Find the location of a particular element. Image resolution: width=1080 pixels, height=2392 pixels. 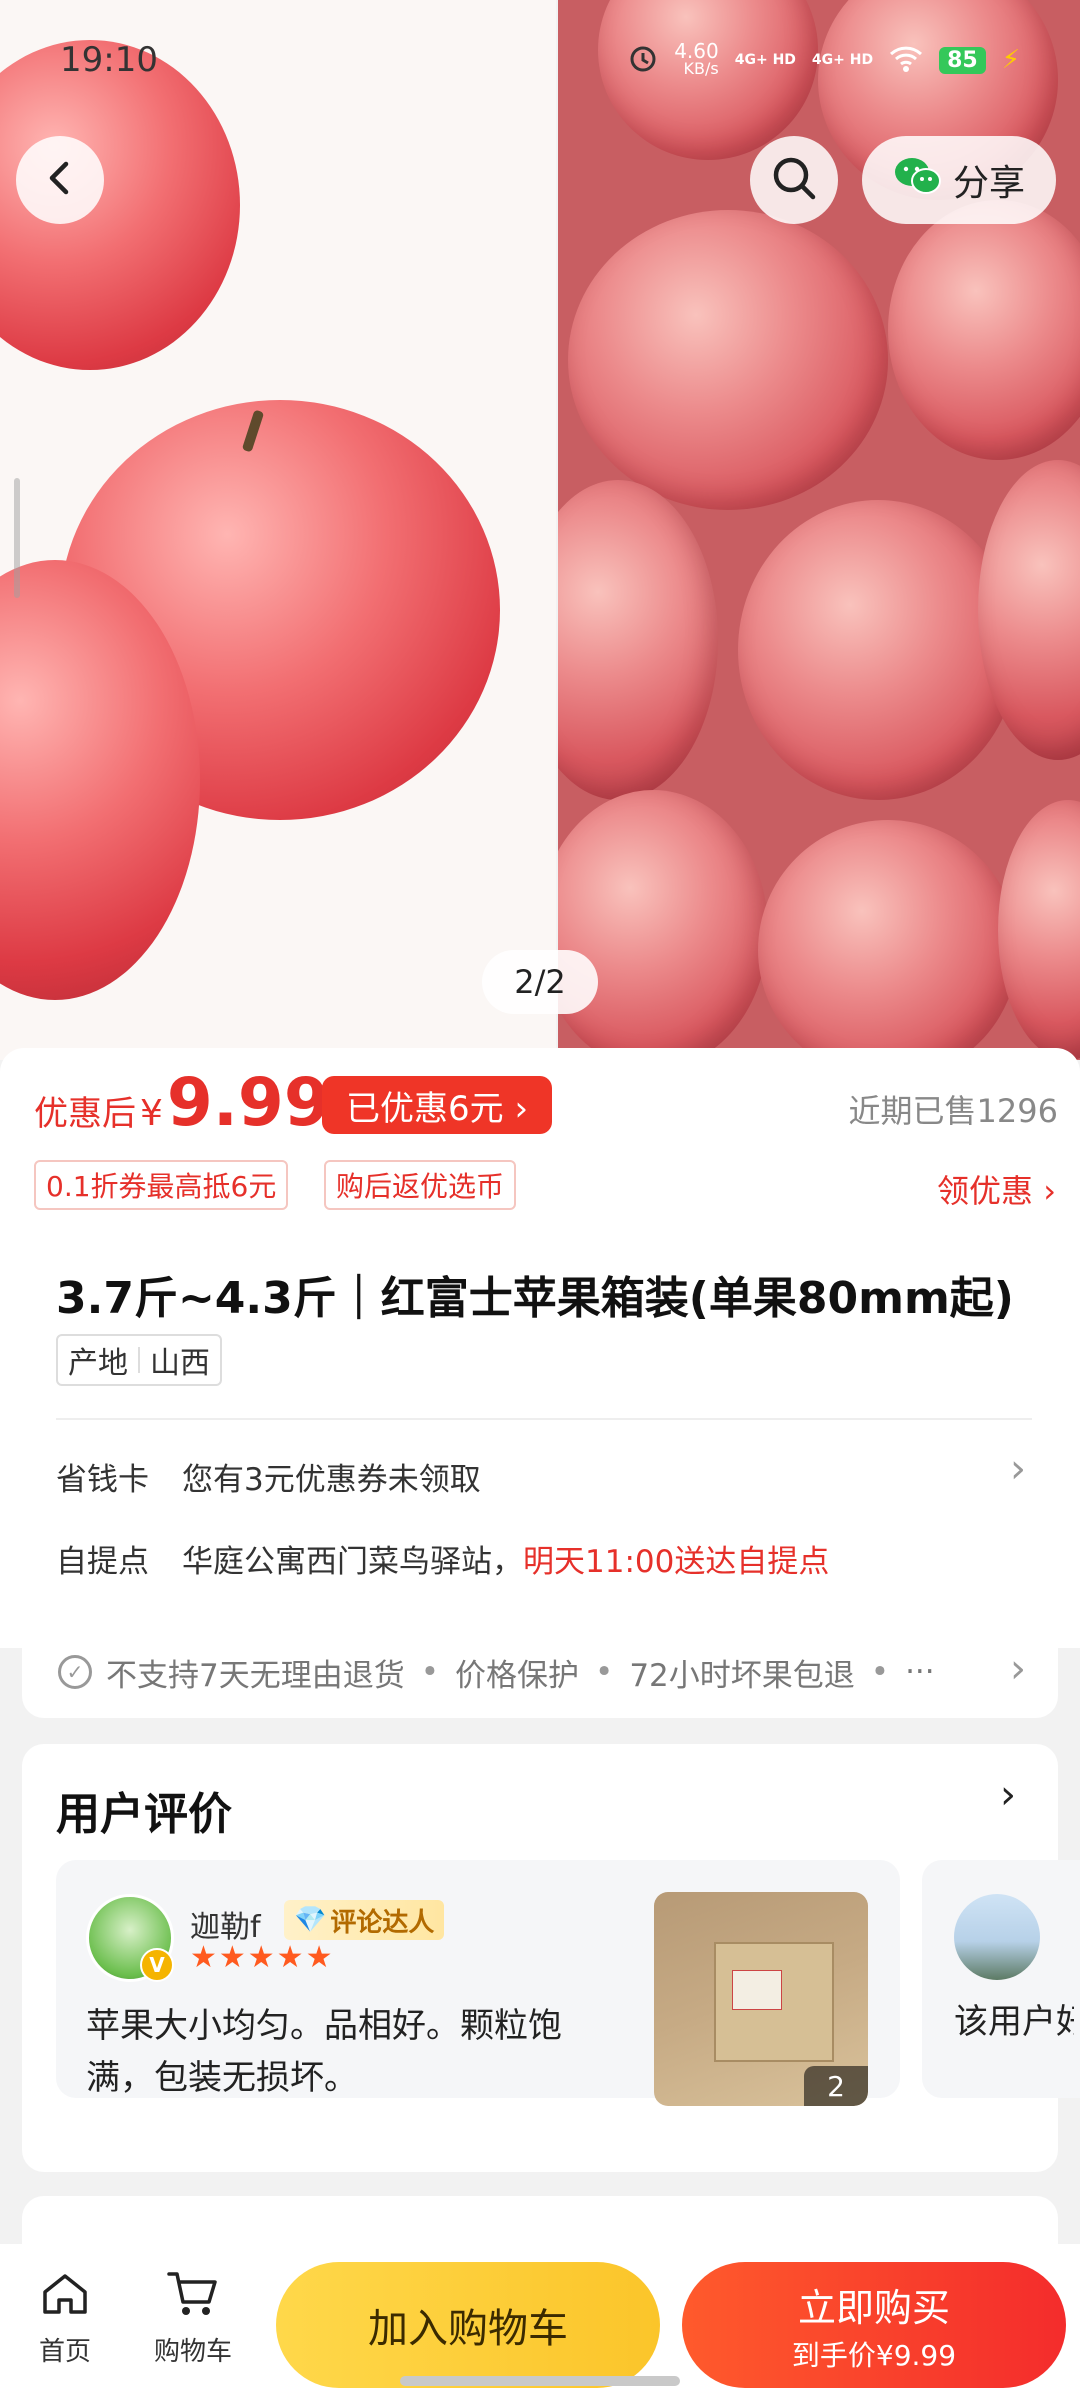

origin-label: 产地 is located at coordinates (98, 1363).